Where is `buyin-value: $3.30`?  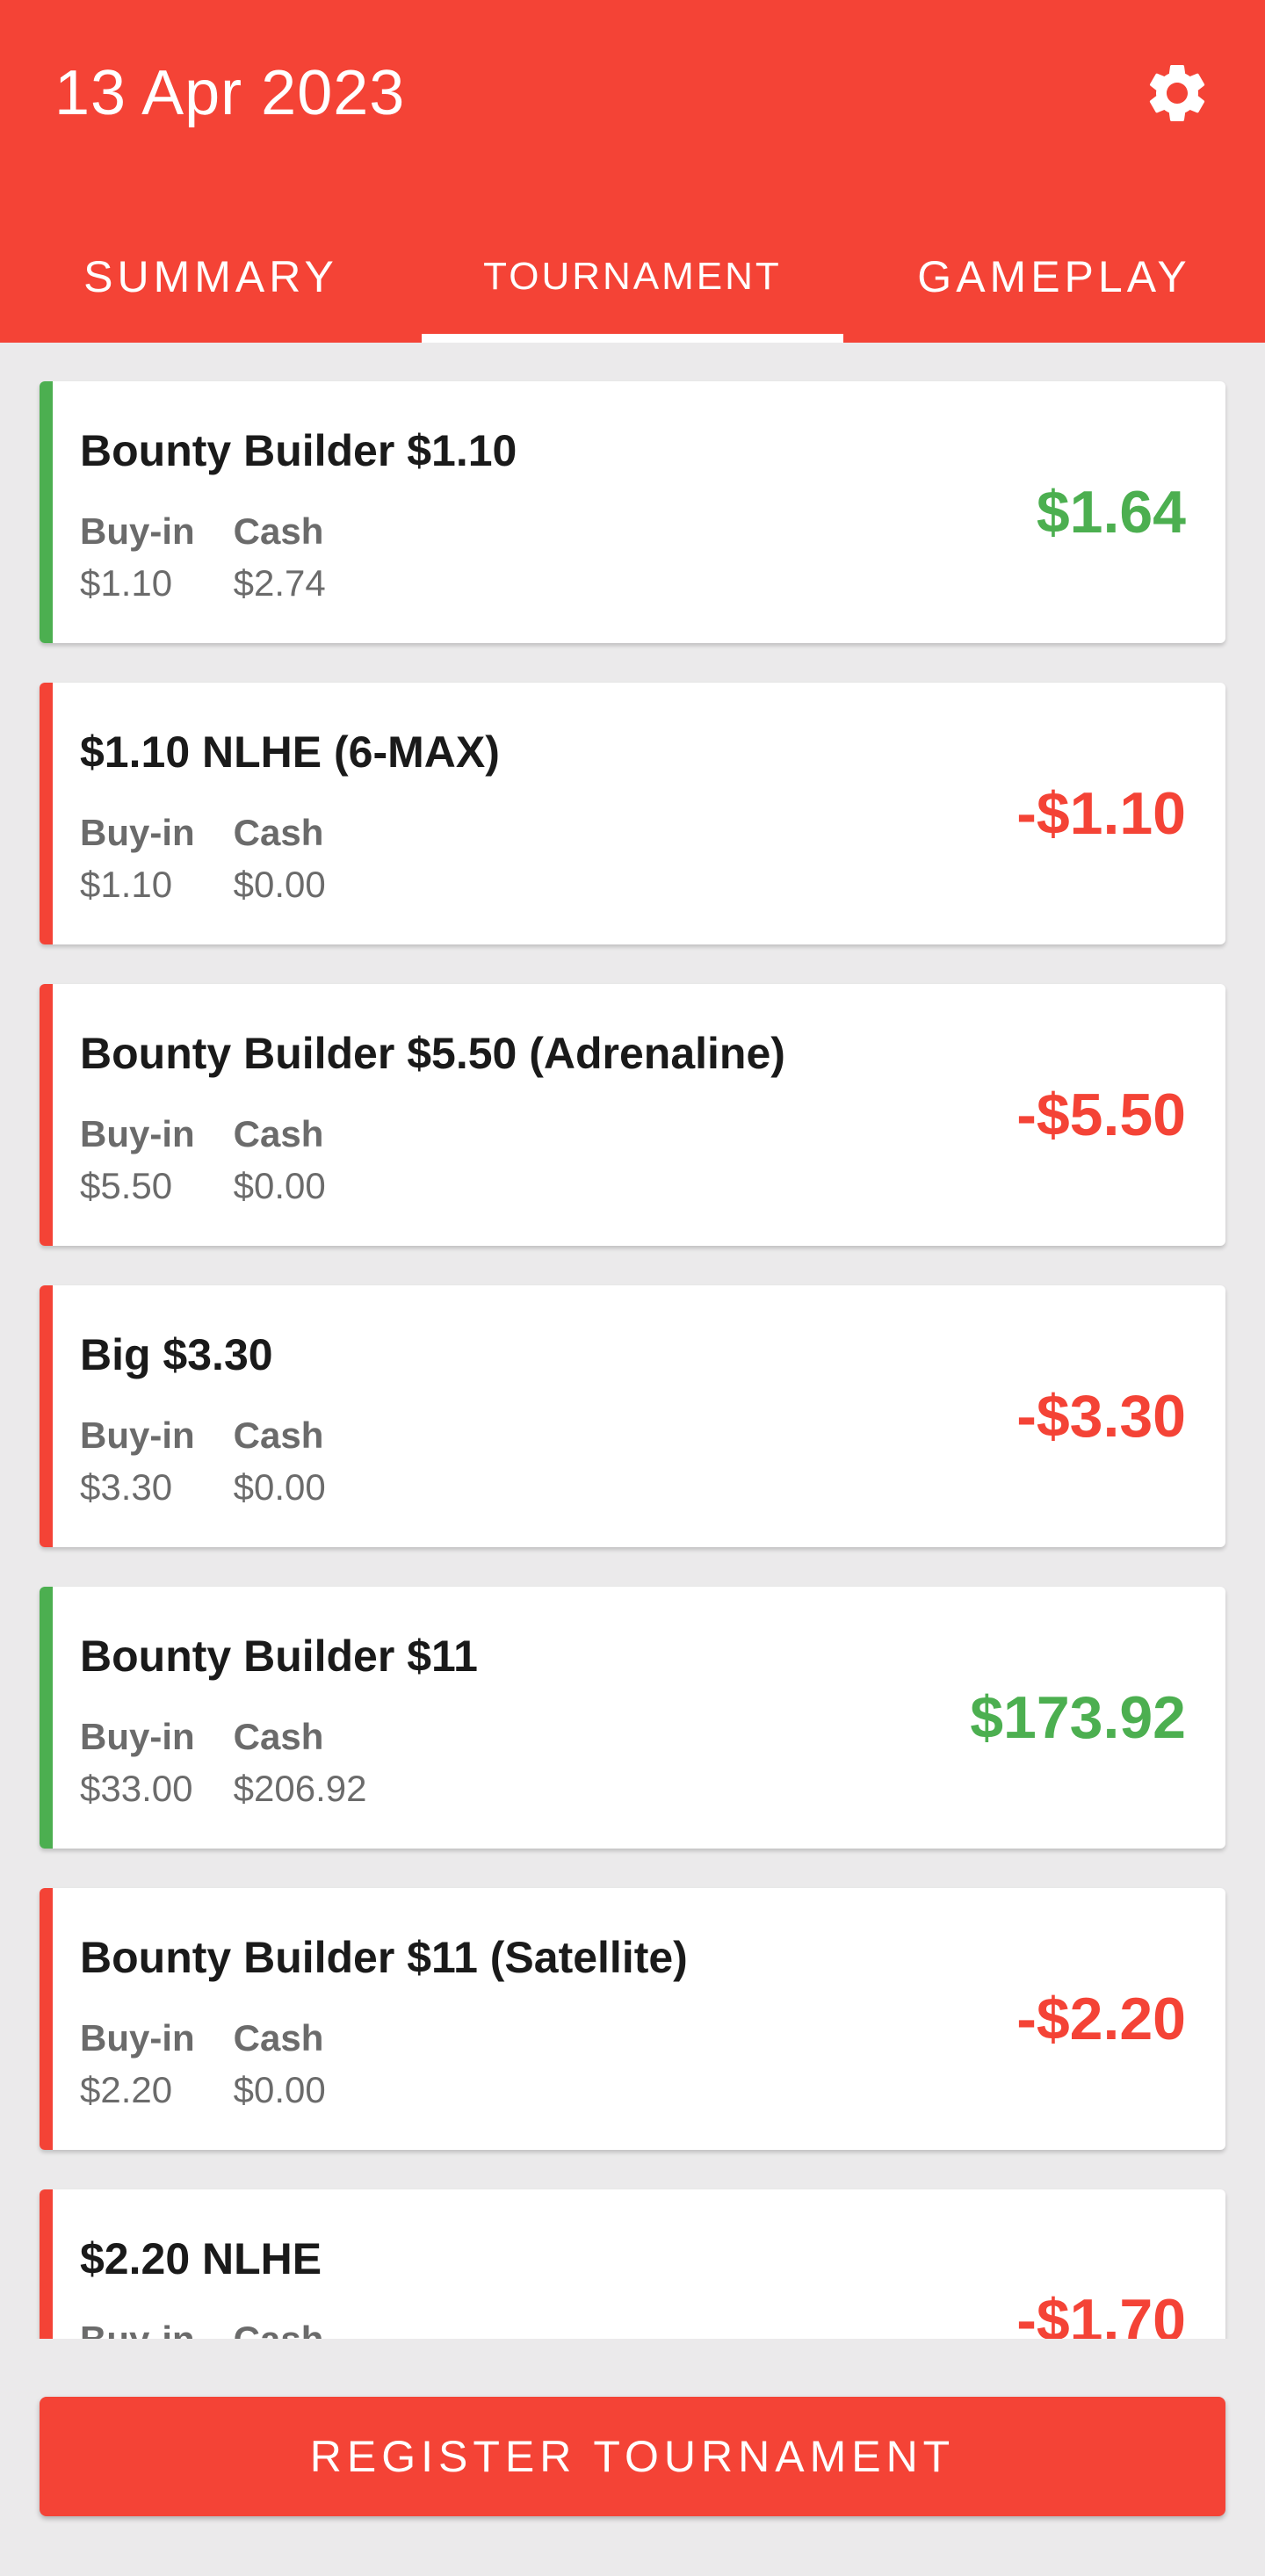 buyin-value: $3.30 is located at coordinates (126, 1487).